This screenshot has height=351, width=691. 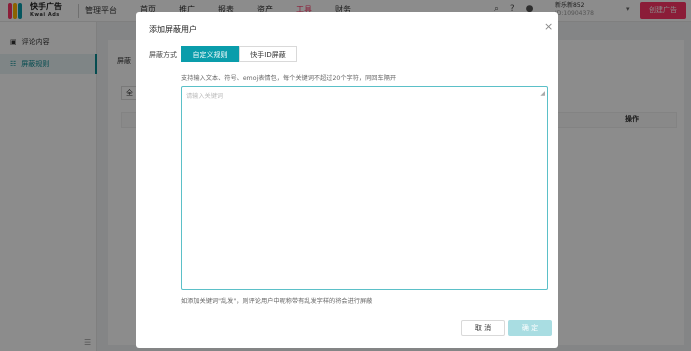 What do you see at coordinates (277, 301) in the screenshot?
I see `example-text: 如添加关键词"乱发"，则评论用户中昵称带有乱发字样的将会进行屏蔽` at bounding box center [277, 301].